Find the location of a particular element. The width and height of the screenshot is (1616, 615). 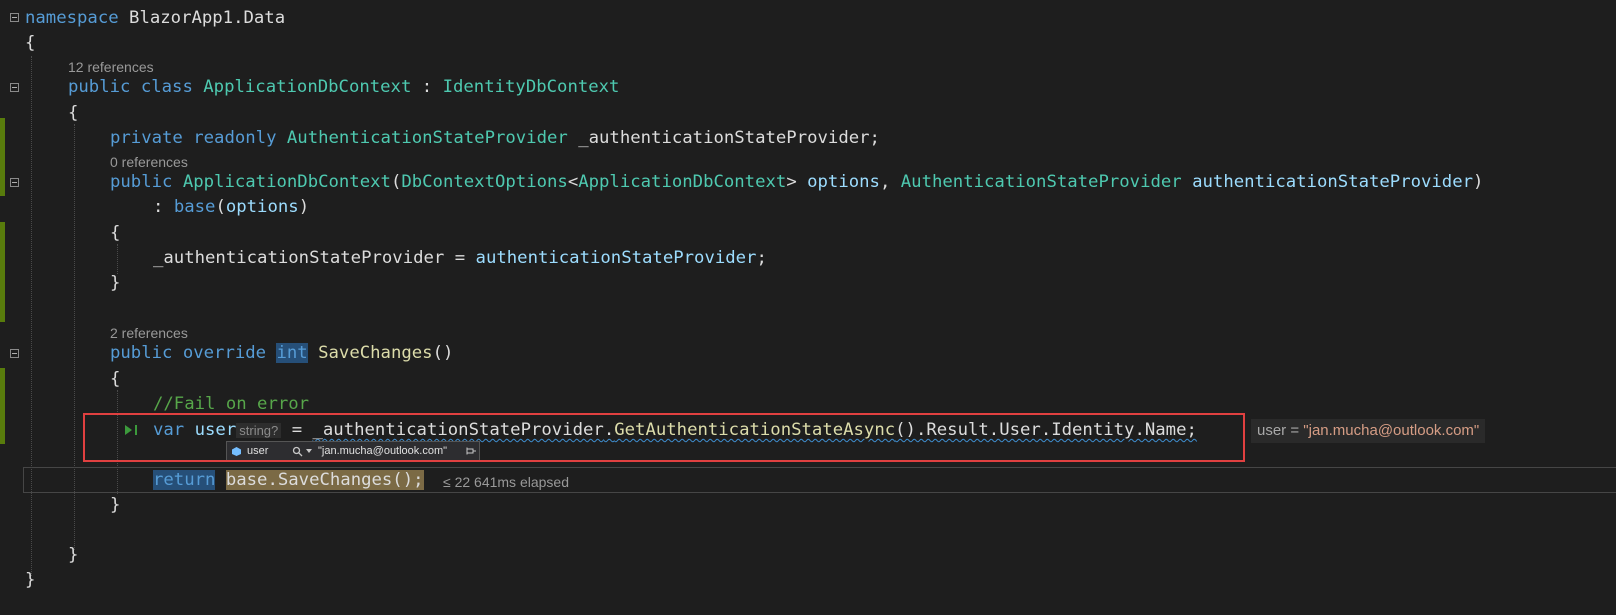

inline-value: user = "jan.mucha@outlook.com" is located at coordinates (1368, 431).